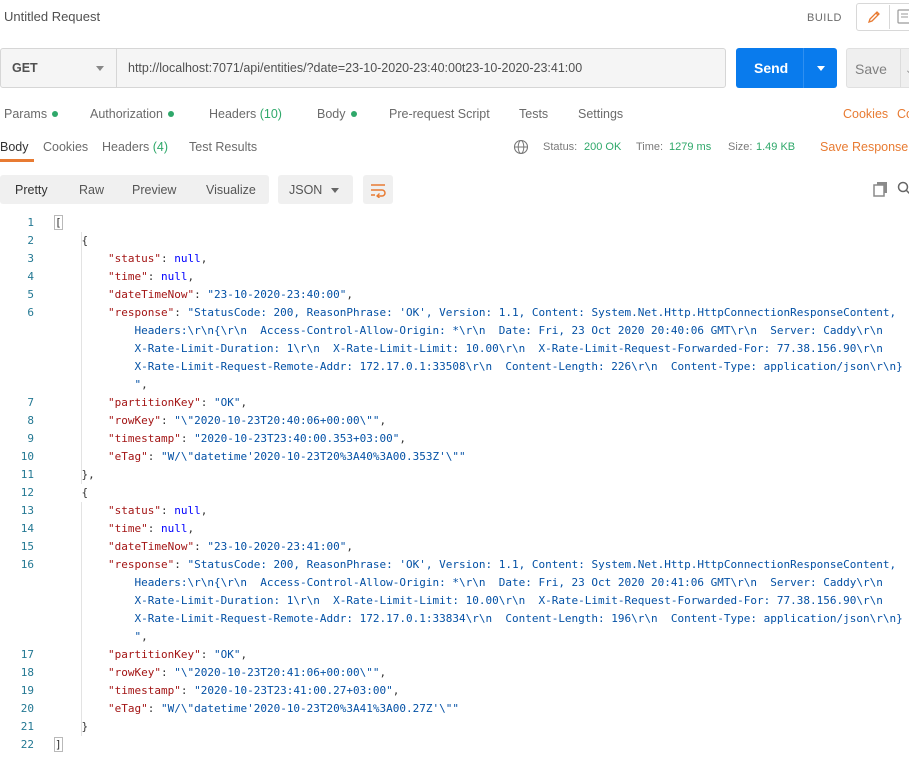 This screenshot has width=909, height=764. Describe the element at coordinates (231, 190) in the screenshot. I see `view-visualize-button: Visualize` at that location.